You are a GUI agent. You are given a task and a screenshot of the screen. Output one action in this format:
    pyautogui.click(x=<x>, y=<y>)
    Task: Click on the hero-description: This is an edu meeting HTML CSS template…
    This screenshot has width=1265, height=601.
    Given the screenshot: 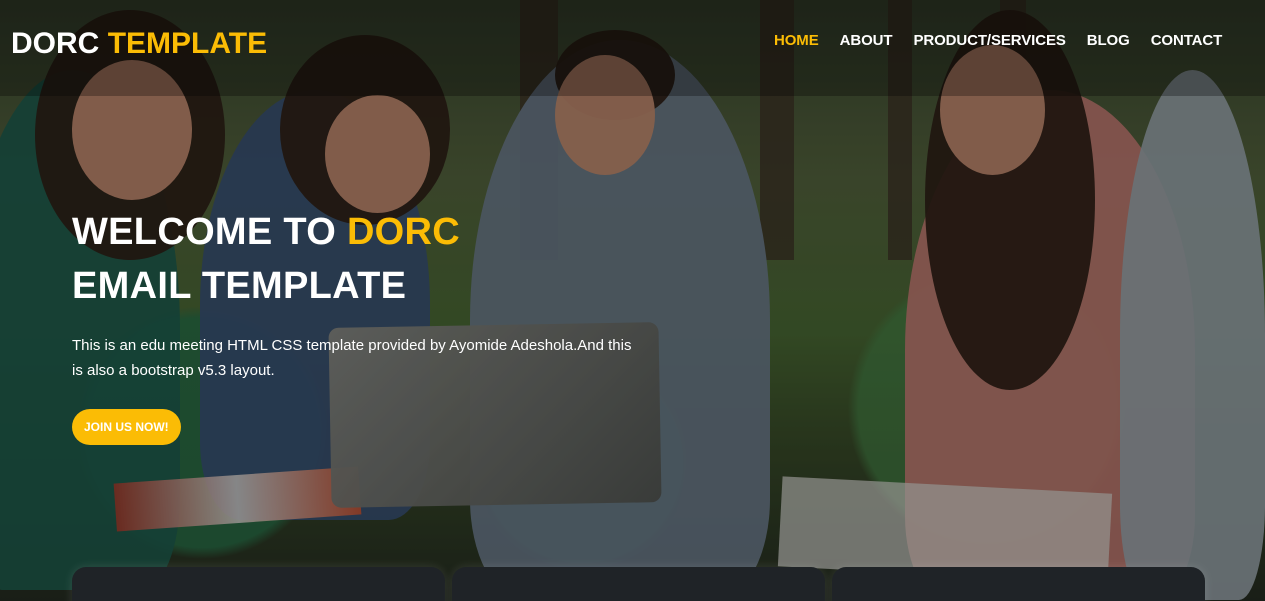 What is the action you would take?
    pyautogui.click(x=352, y=358)
    